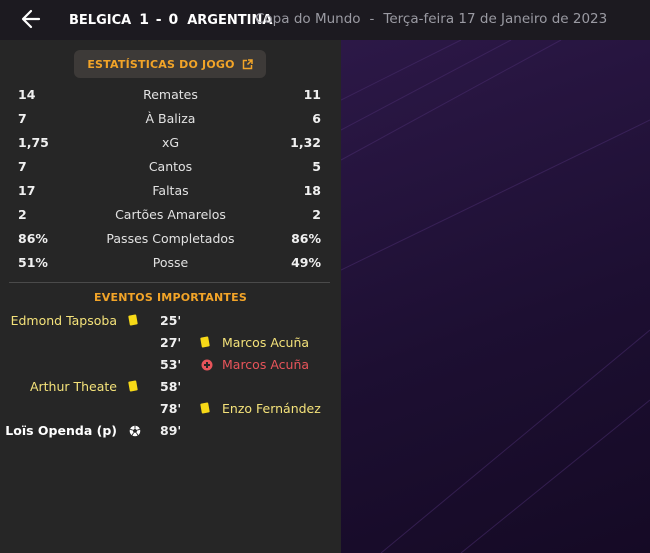 The width and height of the screenshot is (650, 553). What do you see at coordinates (61, 430) in the screenshot?
I see `event-home-player: Loïs Openda (p)` at bounding box center [61, 430].